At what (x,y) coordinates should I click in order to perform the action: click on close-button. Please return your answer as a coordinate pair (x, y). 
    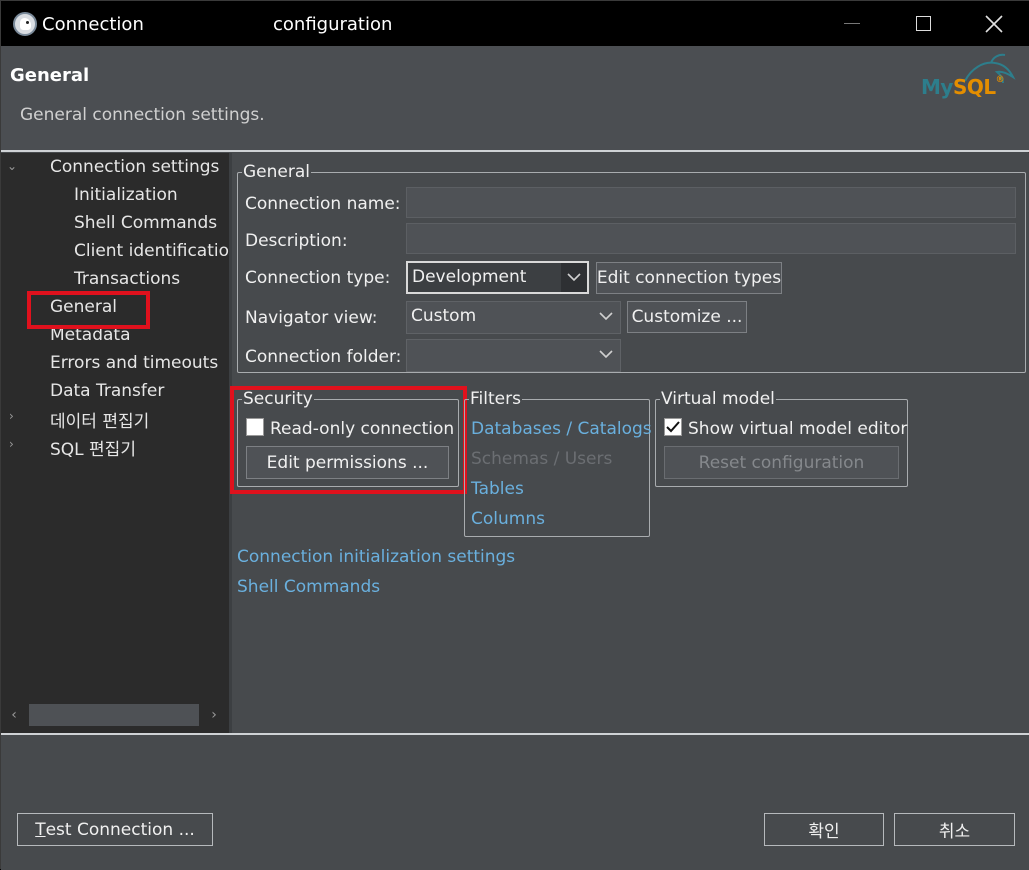
    Looking at the image, I should click on (994, 23).